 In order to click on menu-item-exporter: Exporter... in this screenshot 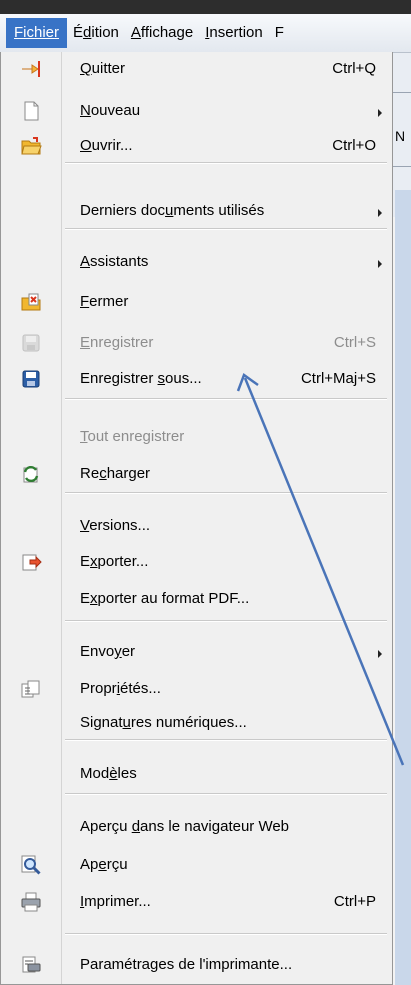, I will do `click(197, 562)`.